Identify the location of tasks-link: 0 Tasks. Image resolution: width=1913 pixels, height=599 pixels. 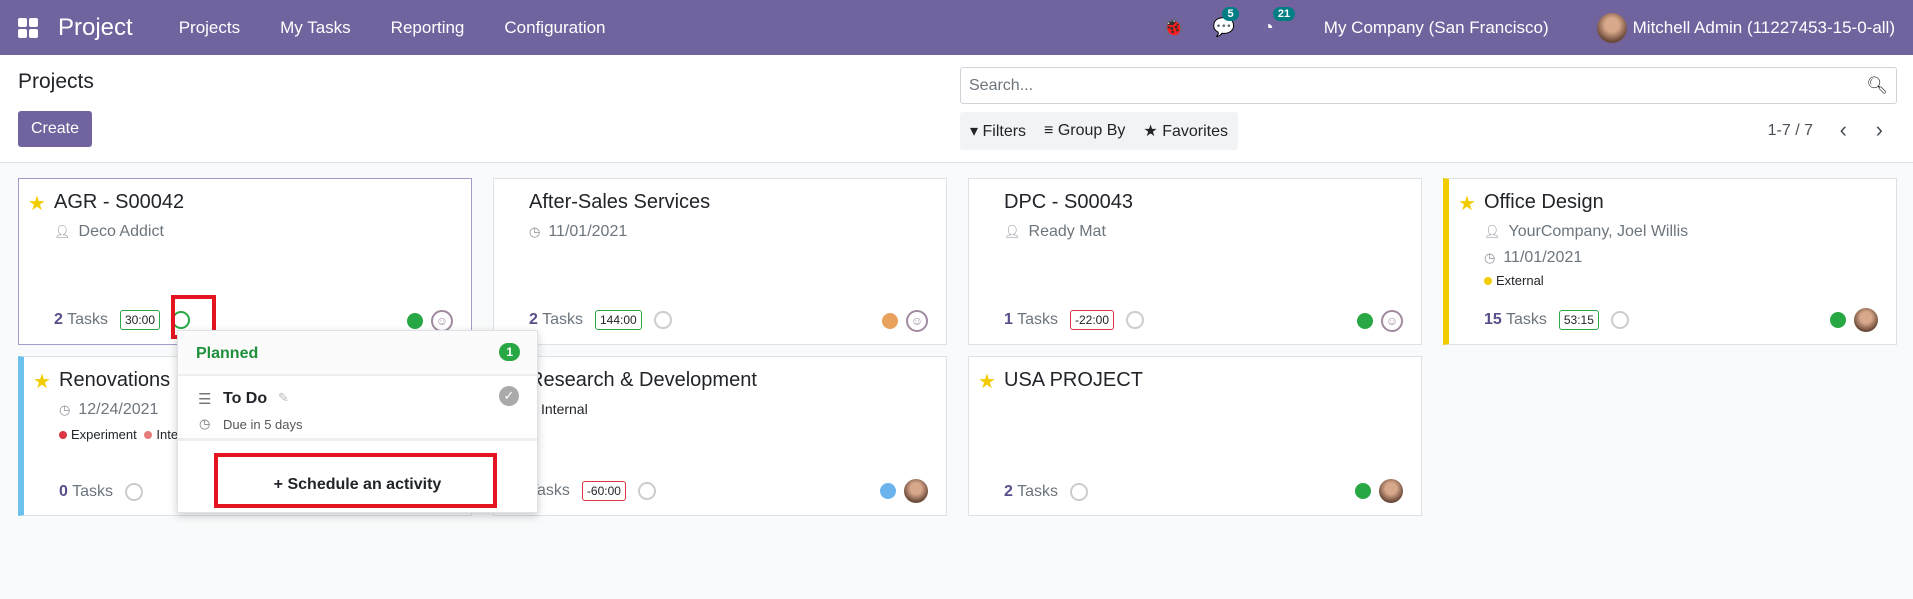
(86, 492).